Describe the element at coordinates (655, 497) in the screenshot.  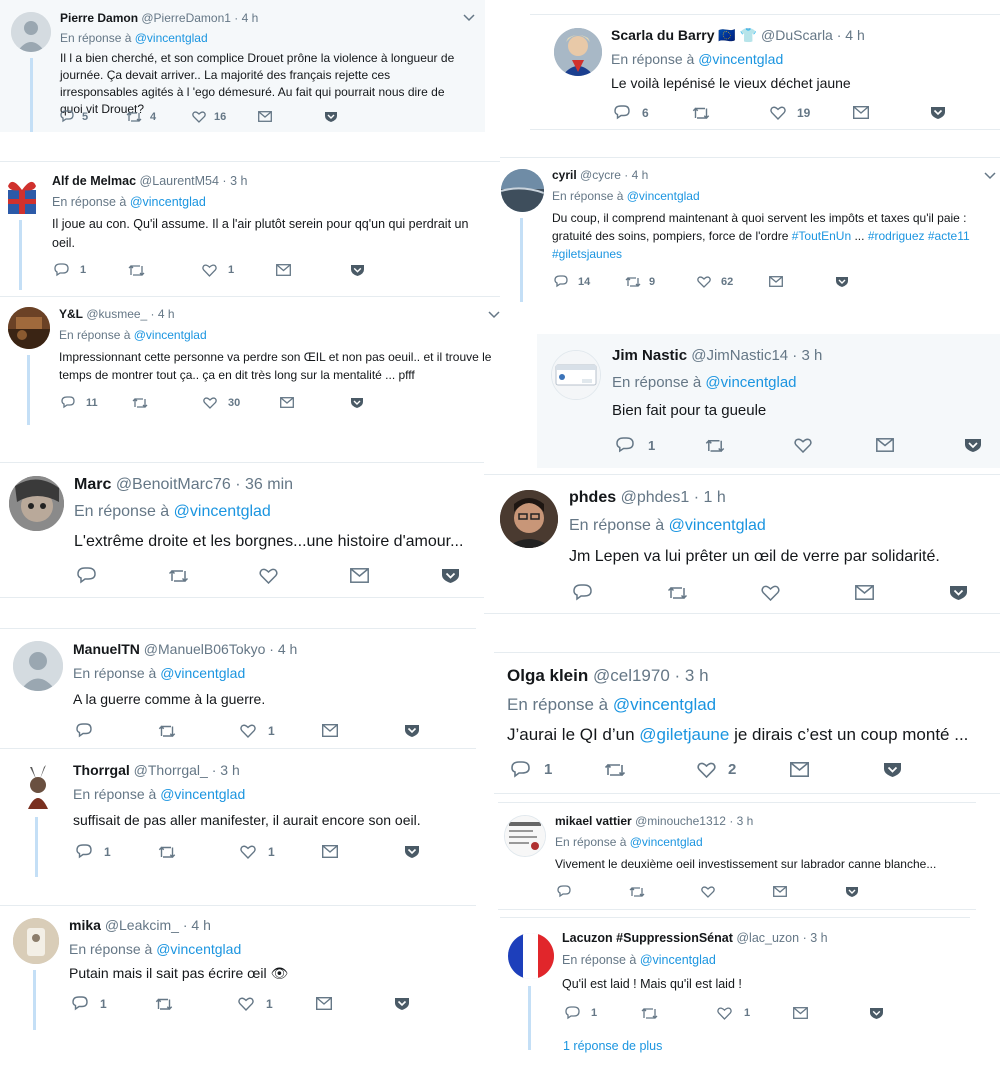
I see `author-handle: @phdes1` at that location.